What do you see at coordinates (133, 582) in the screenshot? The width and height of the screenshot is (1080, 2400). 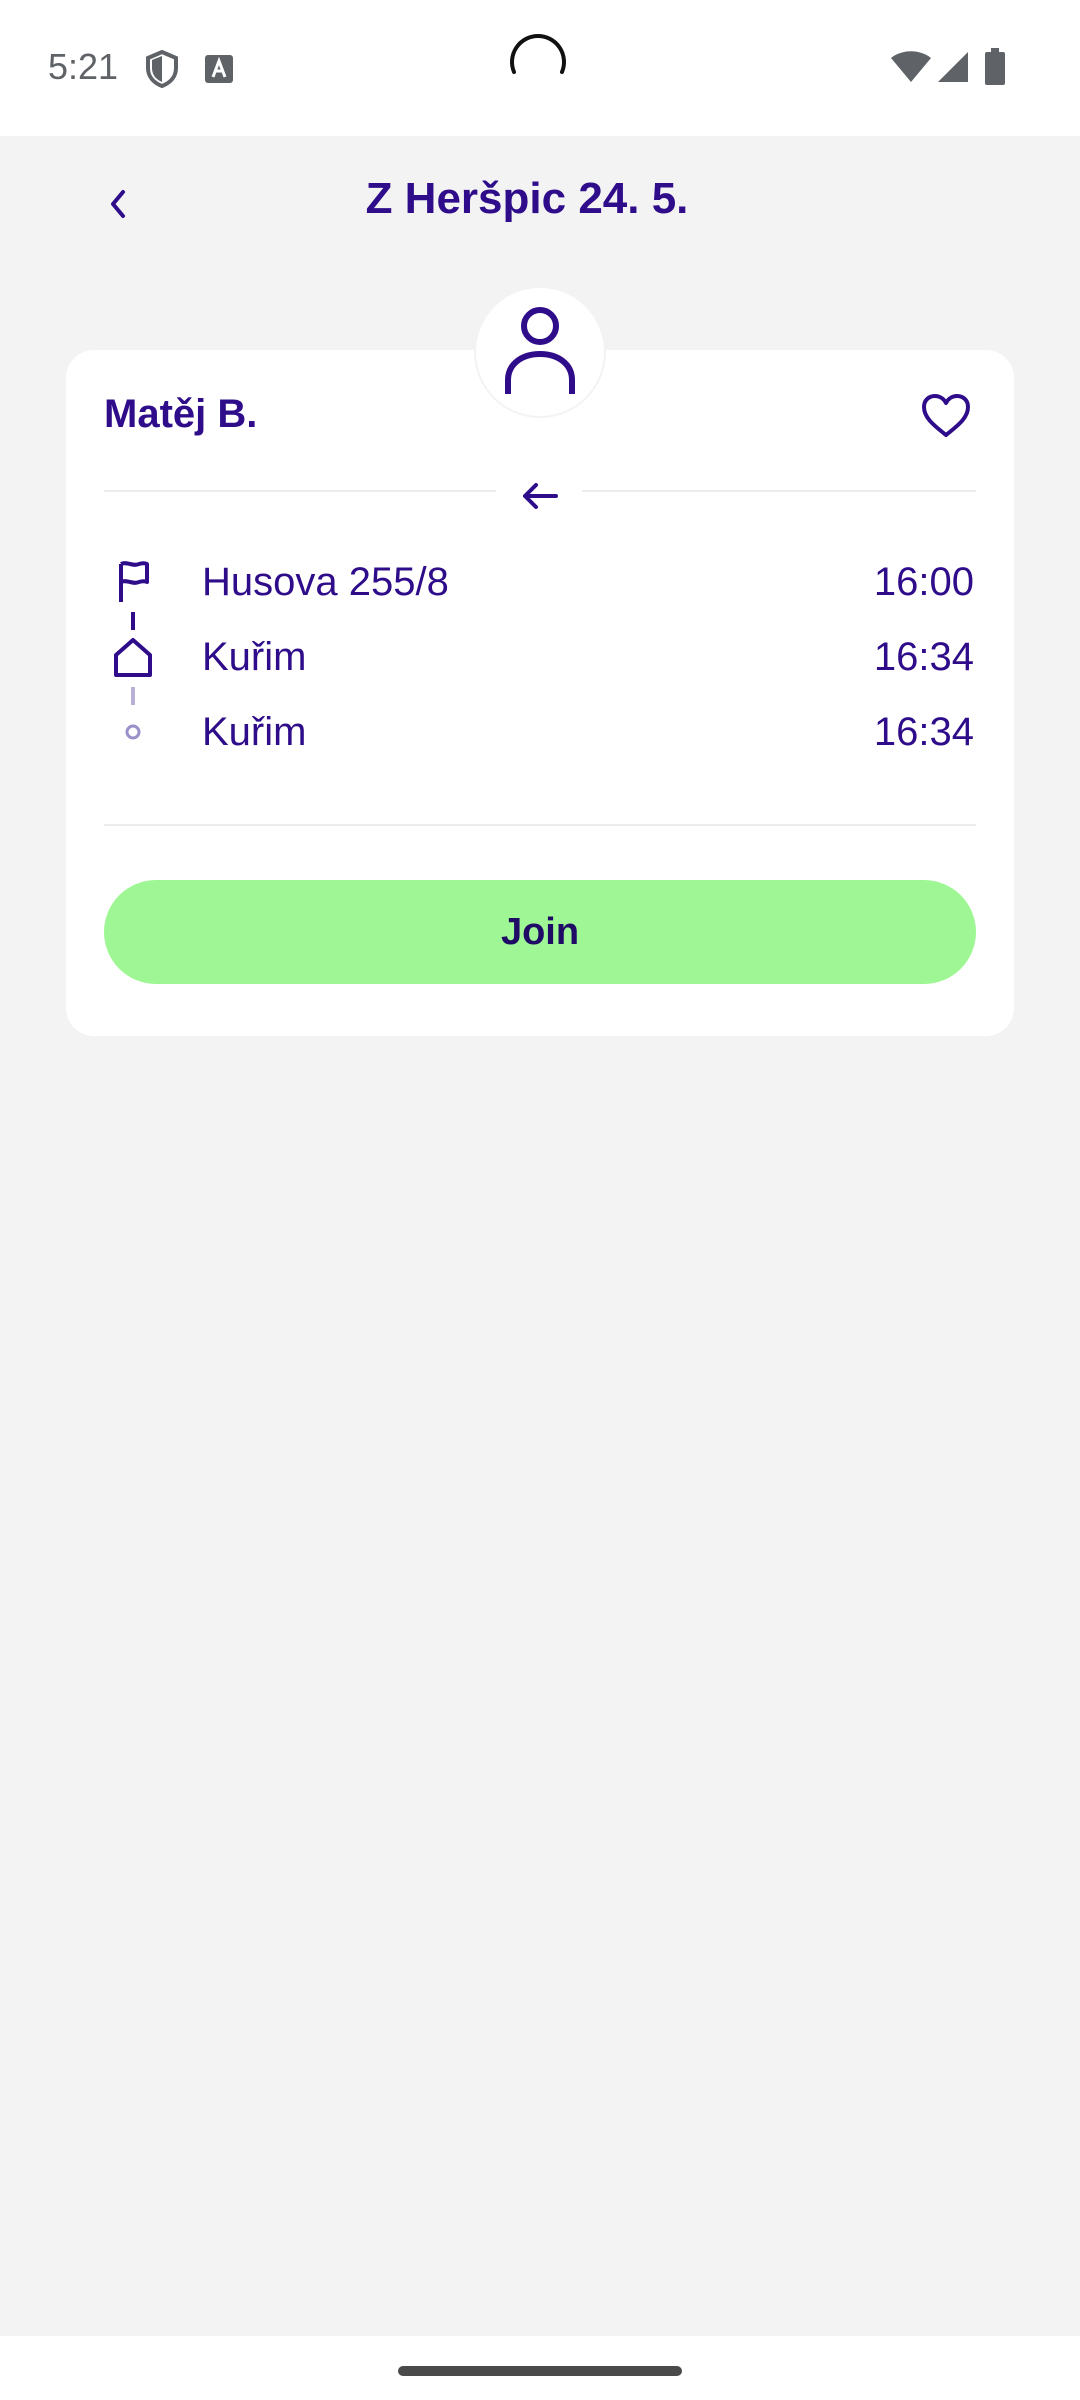 I see `flag-icon` at bounding box center [133, 582].